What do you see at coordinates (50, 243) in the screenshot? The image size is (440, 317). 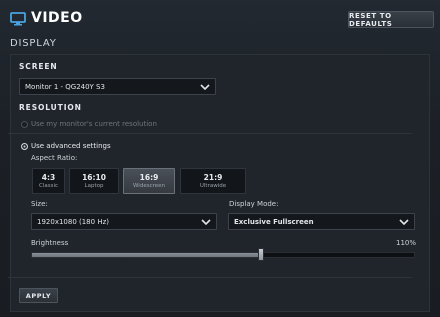 I see `brightness-label: Brightness` at bounding box center [50, 243].